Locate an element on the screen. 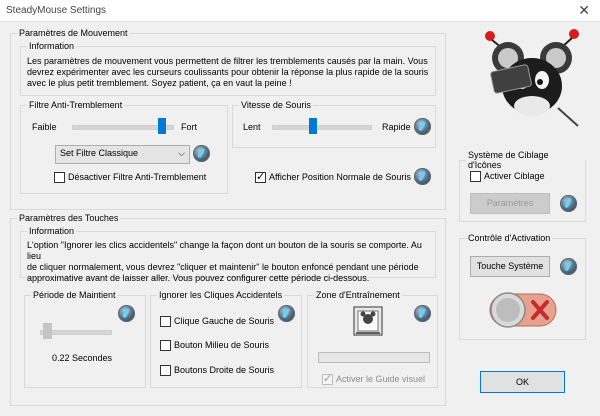 The height and width of the screenshot is (416, 600). ok-button: OK is located at coordinates (522, 382).